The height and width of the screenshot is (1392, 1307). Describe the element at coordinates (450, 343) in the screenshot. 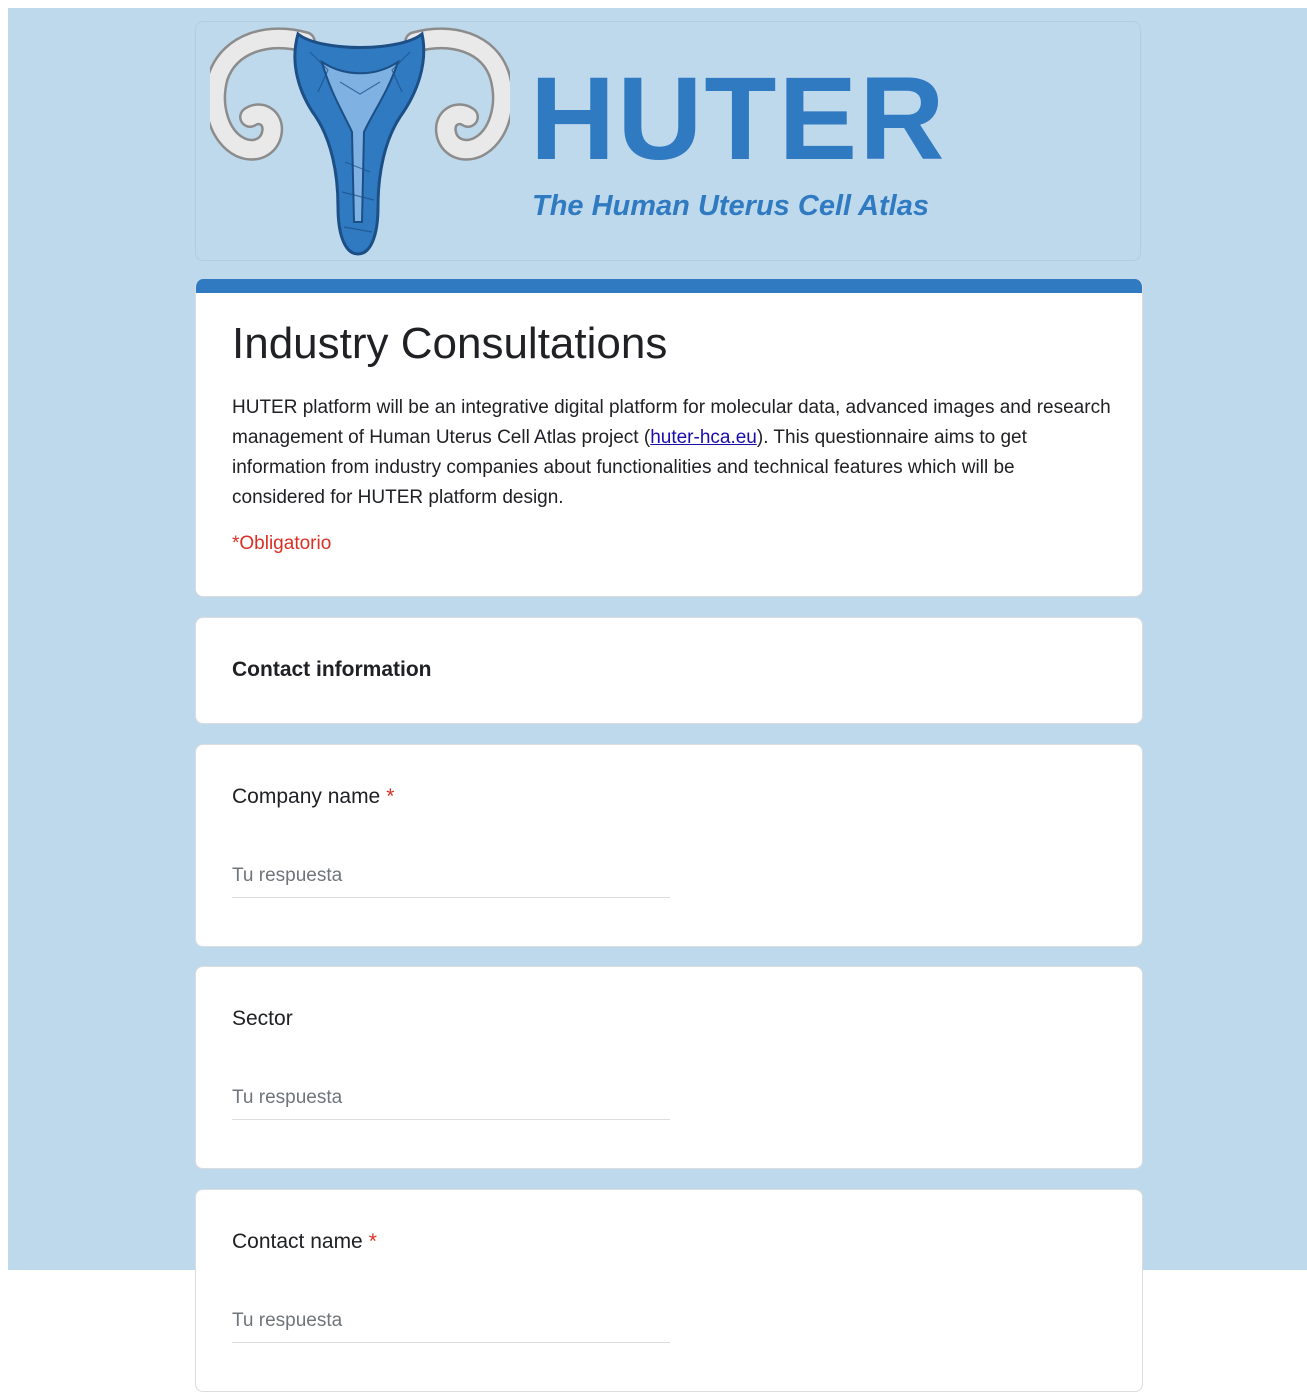

I see `form-title: Industry Consultations` at that location.